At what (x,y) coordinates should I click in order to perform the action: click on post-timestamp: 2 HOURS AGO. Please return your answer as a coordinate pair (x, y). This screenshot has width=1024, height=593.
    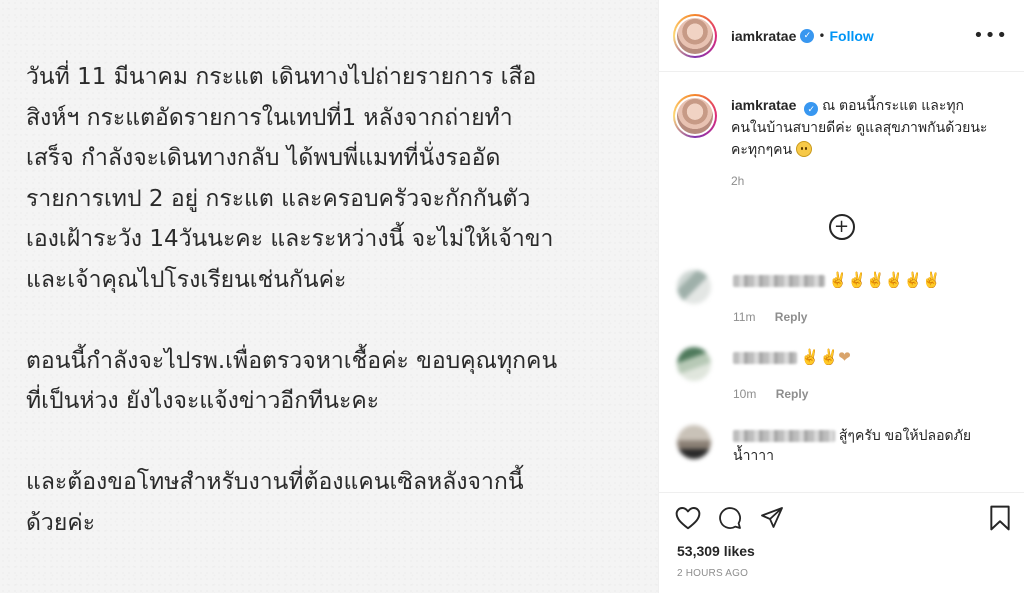
    Looking at the image, I should click on (841, 569).